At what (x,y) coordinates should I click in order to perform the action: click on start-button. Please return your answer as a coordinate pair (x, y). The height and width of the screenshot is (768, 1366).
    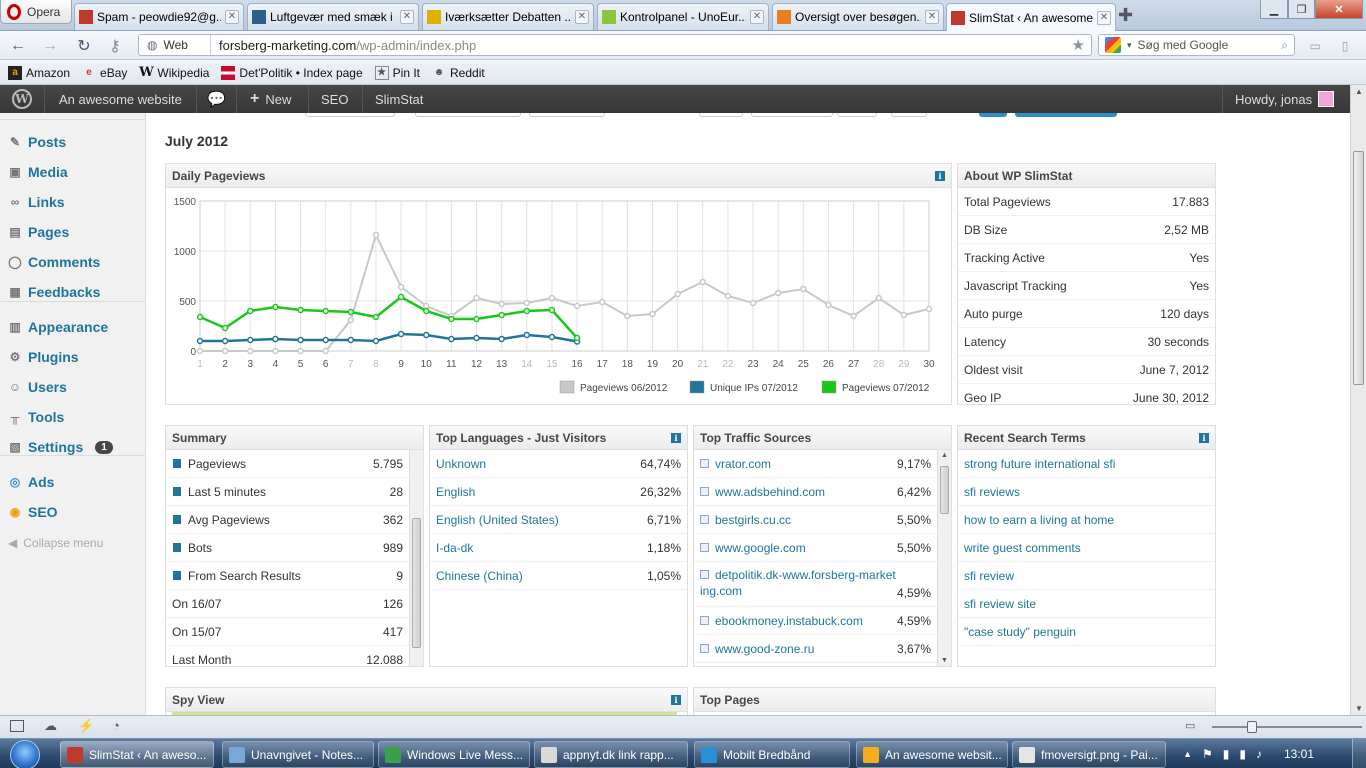
    Looking at the image, I should click on (25, 754).